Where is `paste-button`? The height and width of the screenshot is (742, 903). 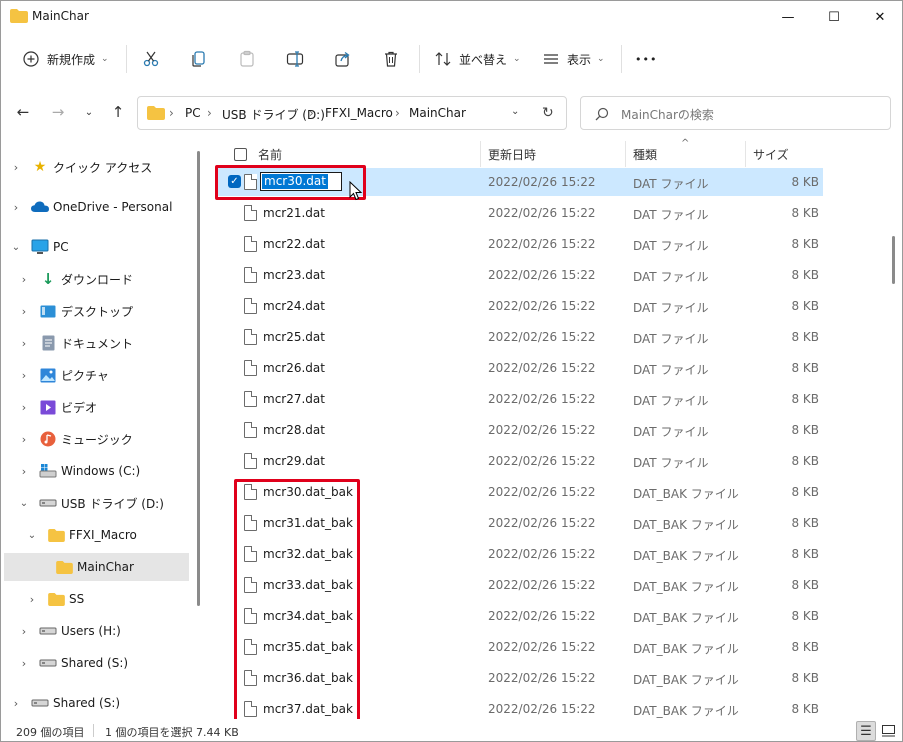
paste-button is located at coordinates (247, 59).